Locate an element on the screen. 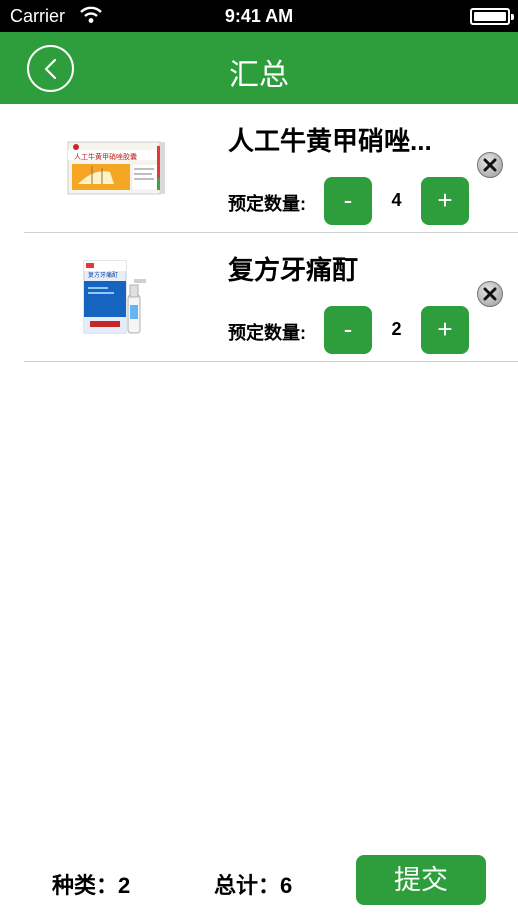 This screenshot has width=518, height=920. status-bar: Carrier 9:41 AM is located at coordinates (259, 16).